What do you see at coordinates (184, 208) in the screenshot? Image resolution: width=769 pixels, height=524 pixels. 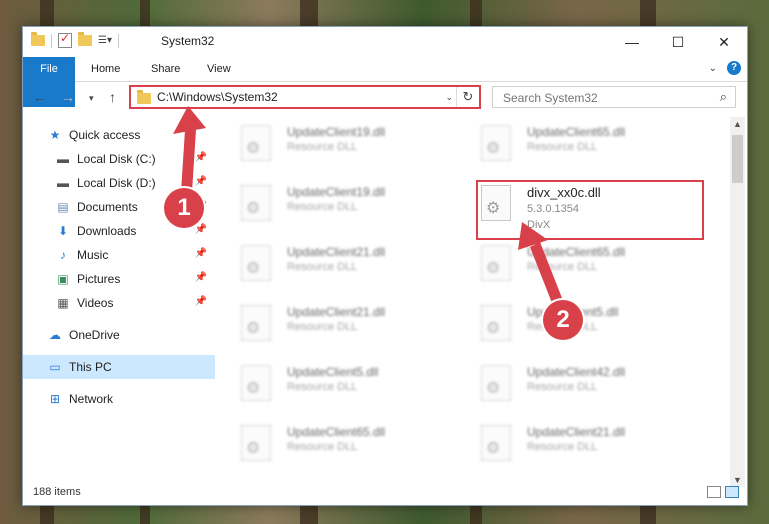 I see `callout-badge-1: 1` at bounding box center [184, 208].